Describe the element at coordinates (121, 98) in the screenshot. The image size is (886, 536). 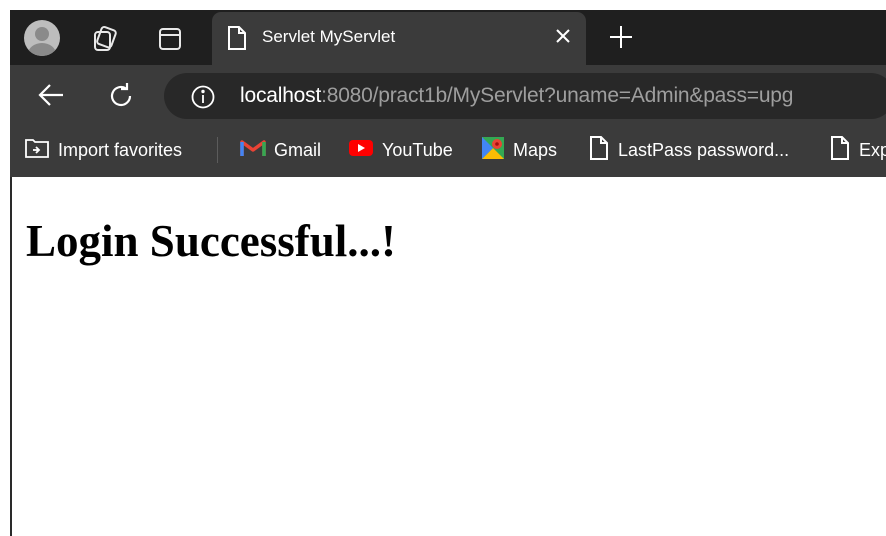
I see `refresh-icon` at that location.